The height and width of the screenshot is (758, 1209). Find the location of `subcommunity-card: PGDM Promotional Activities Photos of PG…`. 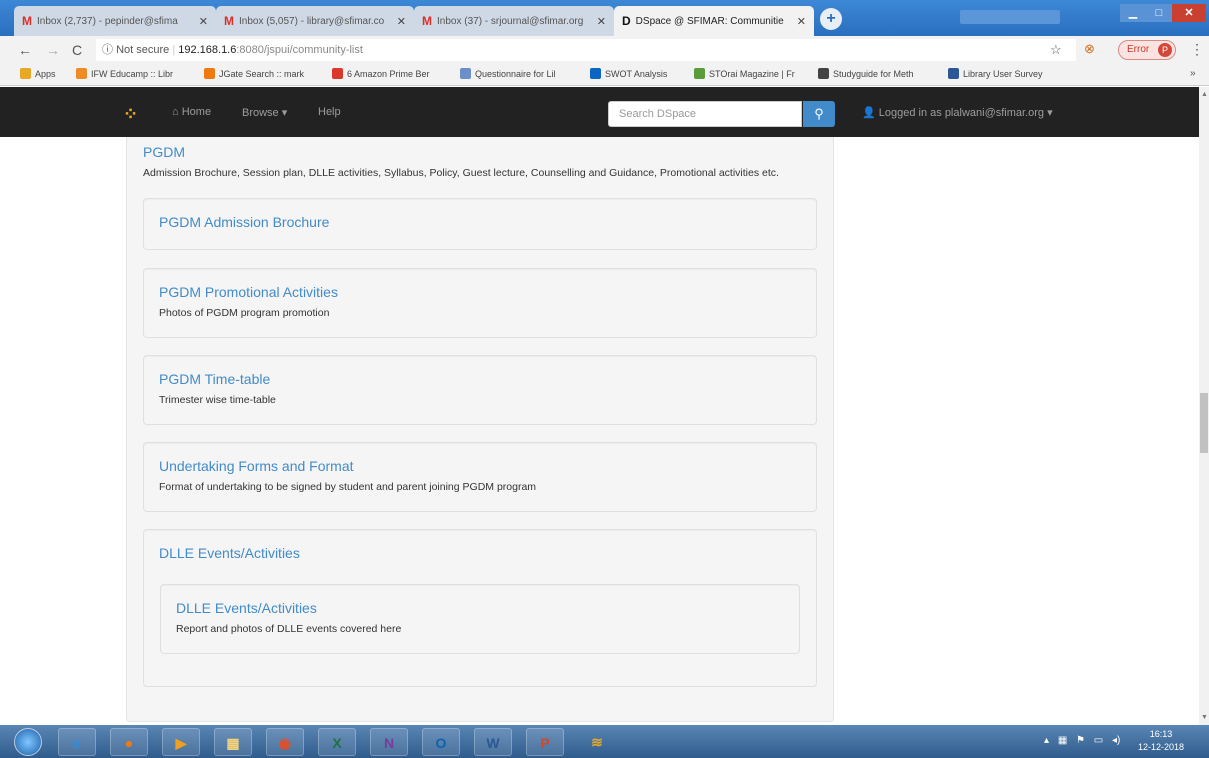

subcommunity-card: PGDM Promotional Activities Photos of PG… is located at coordinates (480, 303).